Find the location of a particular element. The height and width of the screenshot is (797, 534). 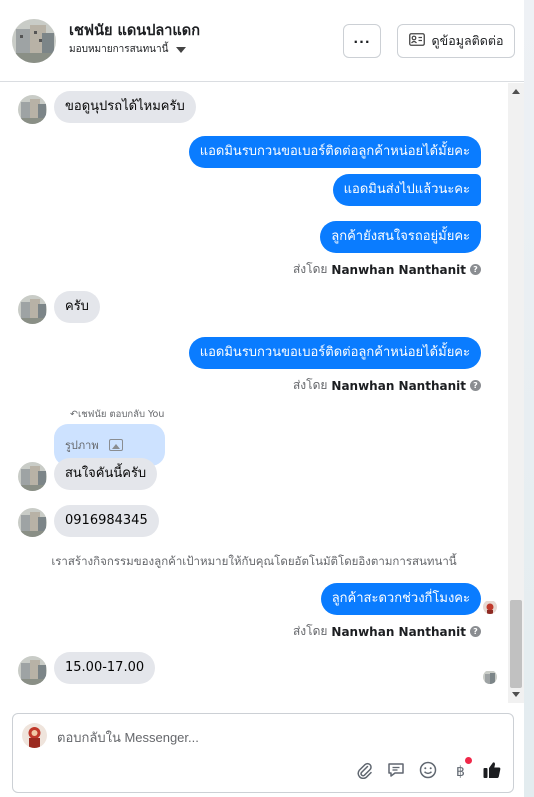

assign-conversation-dropdown: มอบหมายการสนทนานี้ is located at coordinates (128, 49).